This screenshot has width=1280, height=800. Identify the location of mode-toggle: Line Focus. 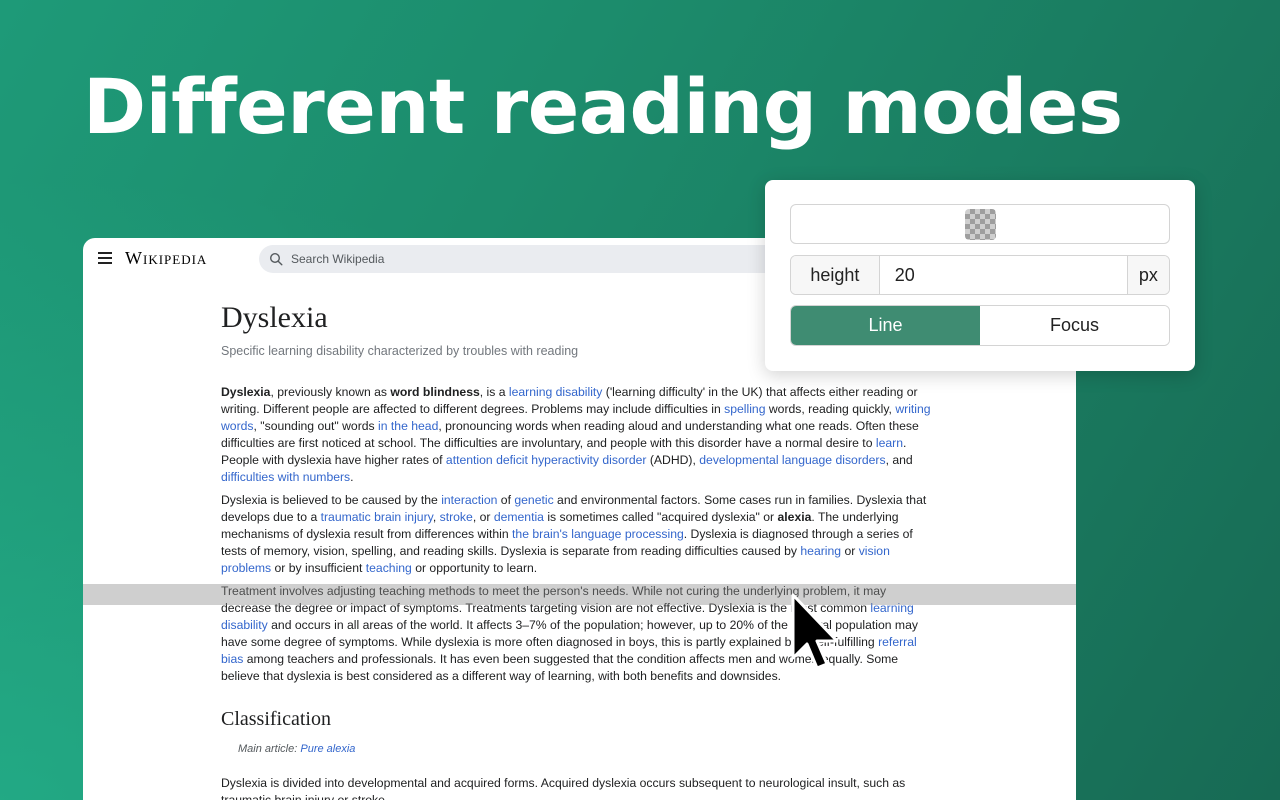
(980, 325).